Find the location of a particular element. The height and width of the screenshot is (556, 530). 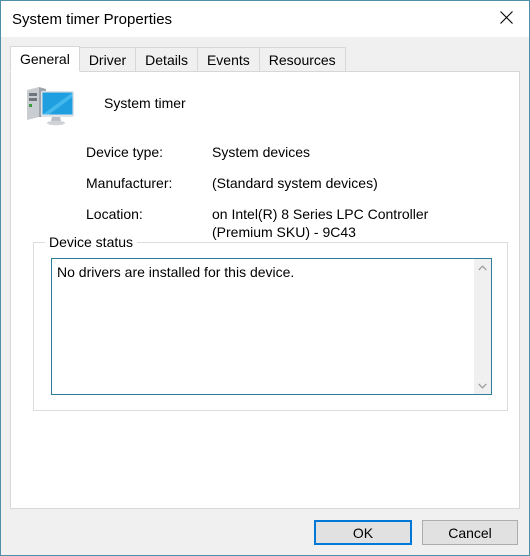

title-bar: System timer Properties is located at coordinates (265, 19).